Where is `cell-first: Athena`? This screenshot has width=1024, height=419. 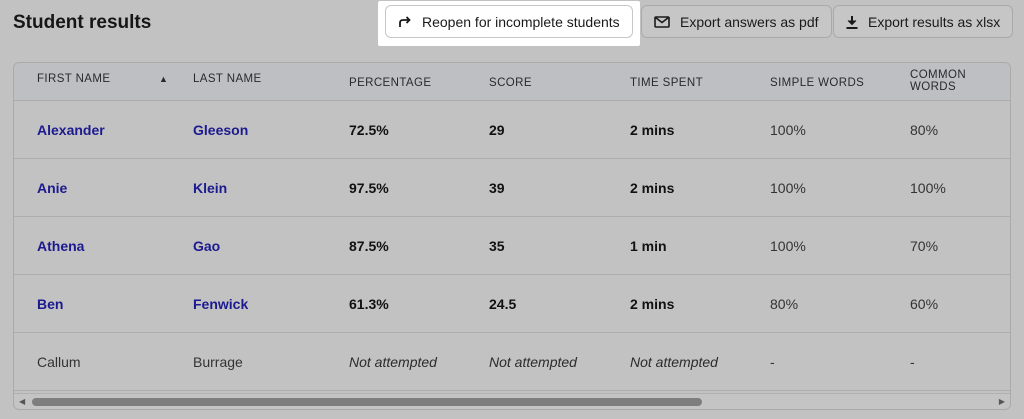
cell-first: Athena is located at coordinates (60, 246).